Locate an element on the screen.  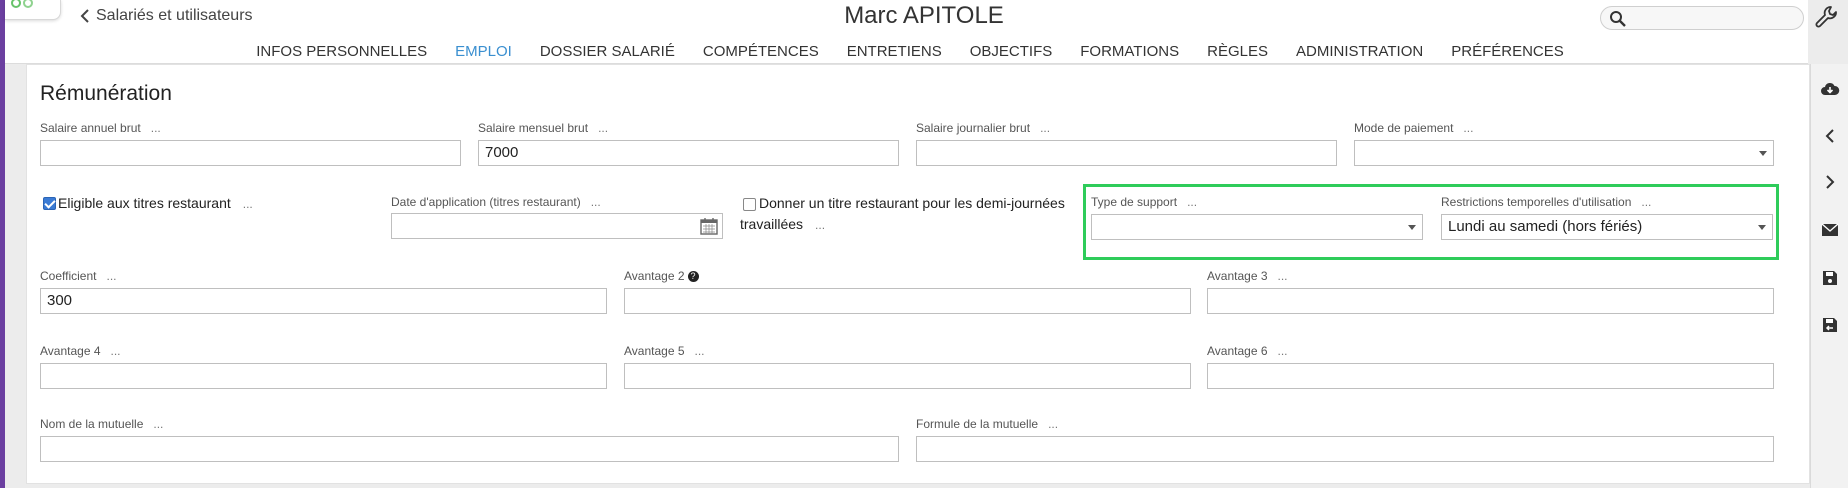
field-label: Date d'application (titres restaurant) is located at coordinates (486, 202).